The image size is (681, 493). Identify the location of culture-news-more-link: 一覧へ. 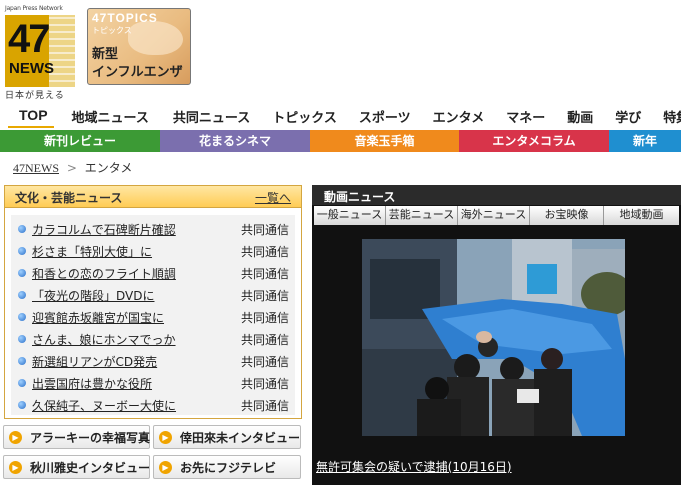
(273, 197).